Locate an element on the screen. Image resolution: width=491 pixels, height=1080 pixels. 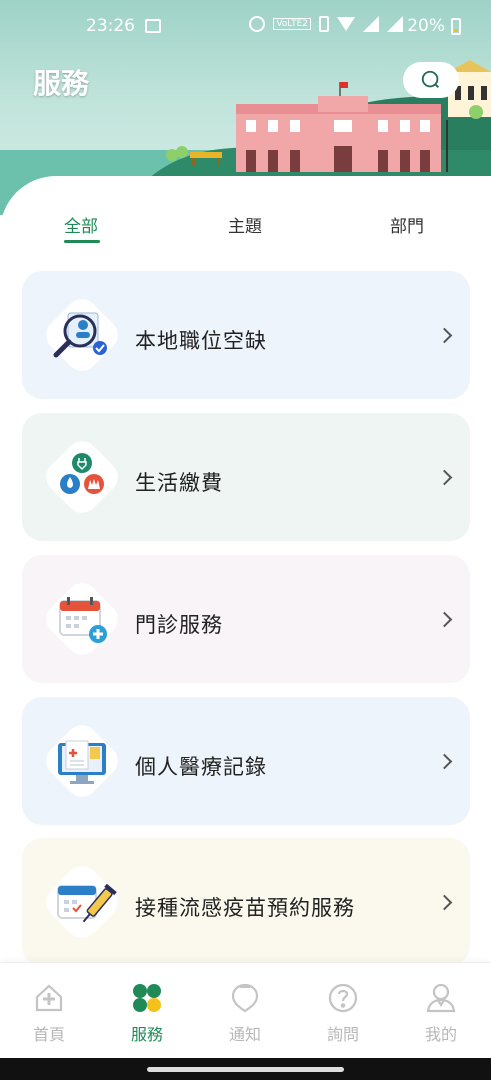
nav-inquiry: 詢問 is located at coordinates (343, 1016).